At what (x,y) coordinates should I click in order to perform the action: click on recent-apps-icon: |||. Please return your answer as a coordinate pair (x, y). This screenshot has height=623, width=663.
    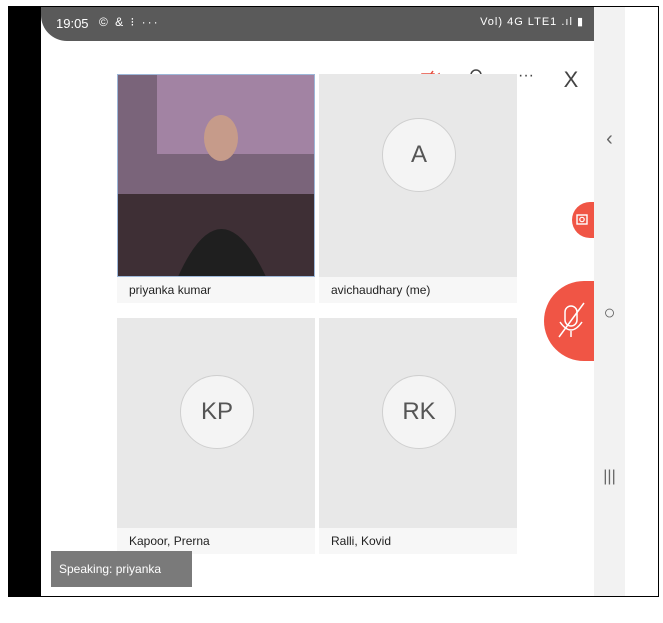
    Looking at the image, I should click on (609, 477).